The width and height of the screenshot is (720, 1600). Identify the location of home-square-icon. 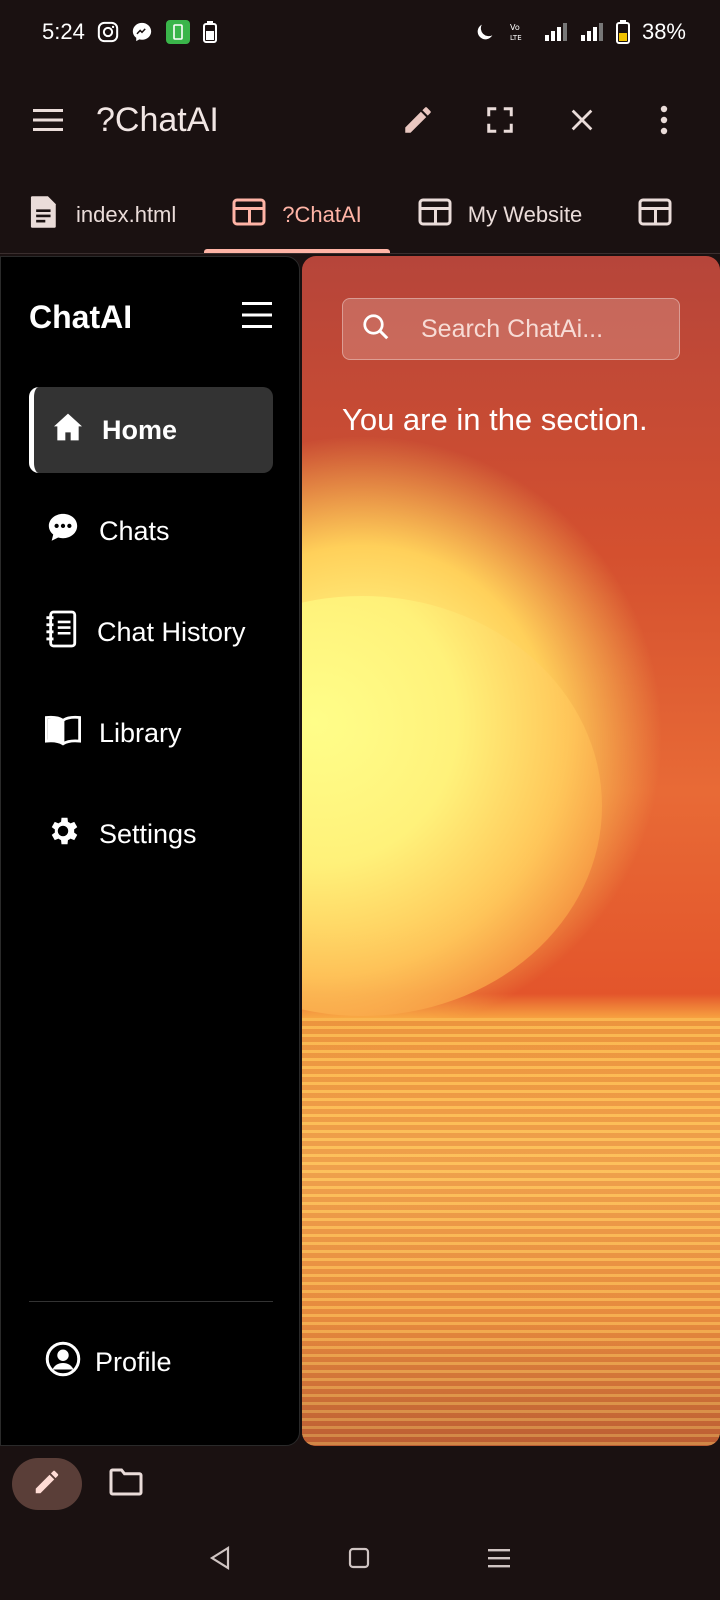
(359, 1560).